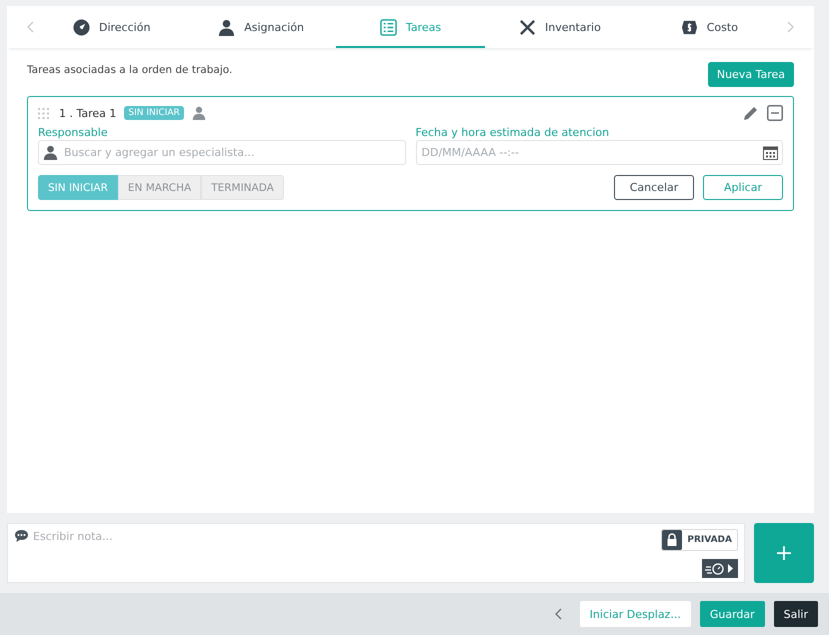  Describe the element at coordinates (732, 614) in the screenshot. I see `save-button: Guardar` at that location.